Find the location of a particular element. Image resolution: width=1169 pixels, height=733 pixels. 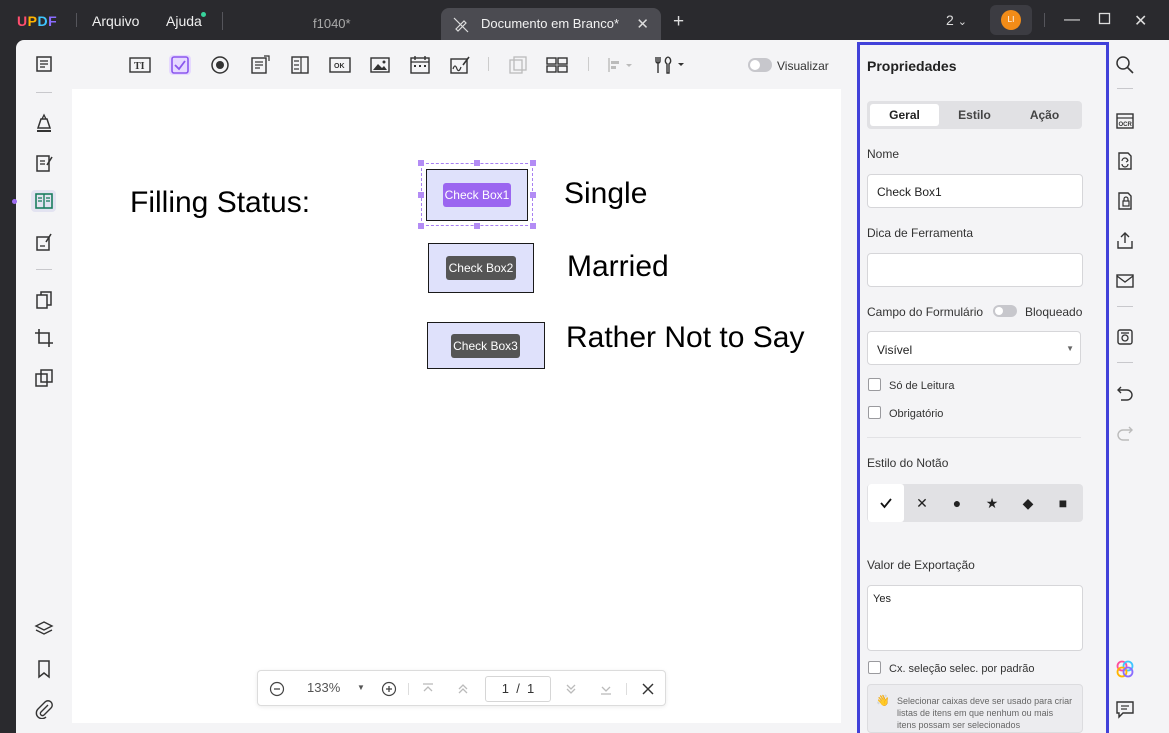

organize-pages-icon is located at coordinates (44, 300).